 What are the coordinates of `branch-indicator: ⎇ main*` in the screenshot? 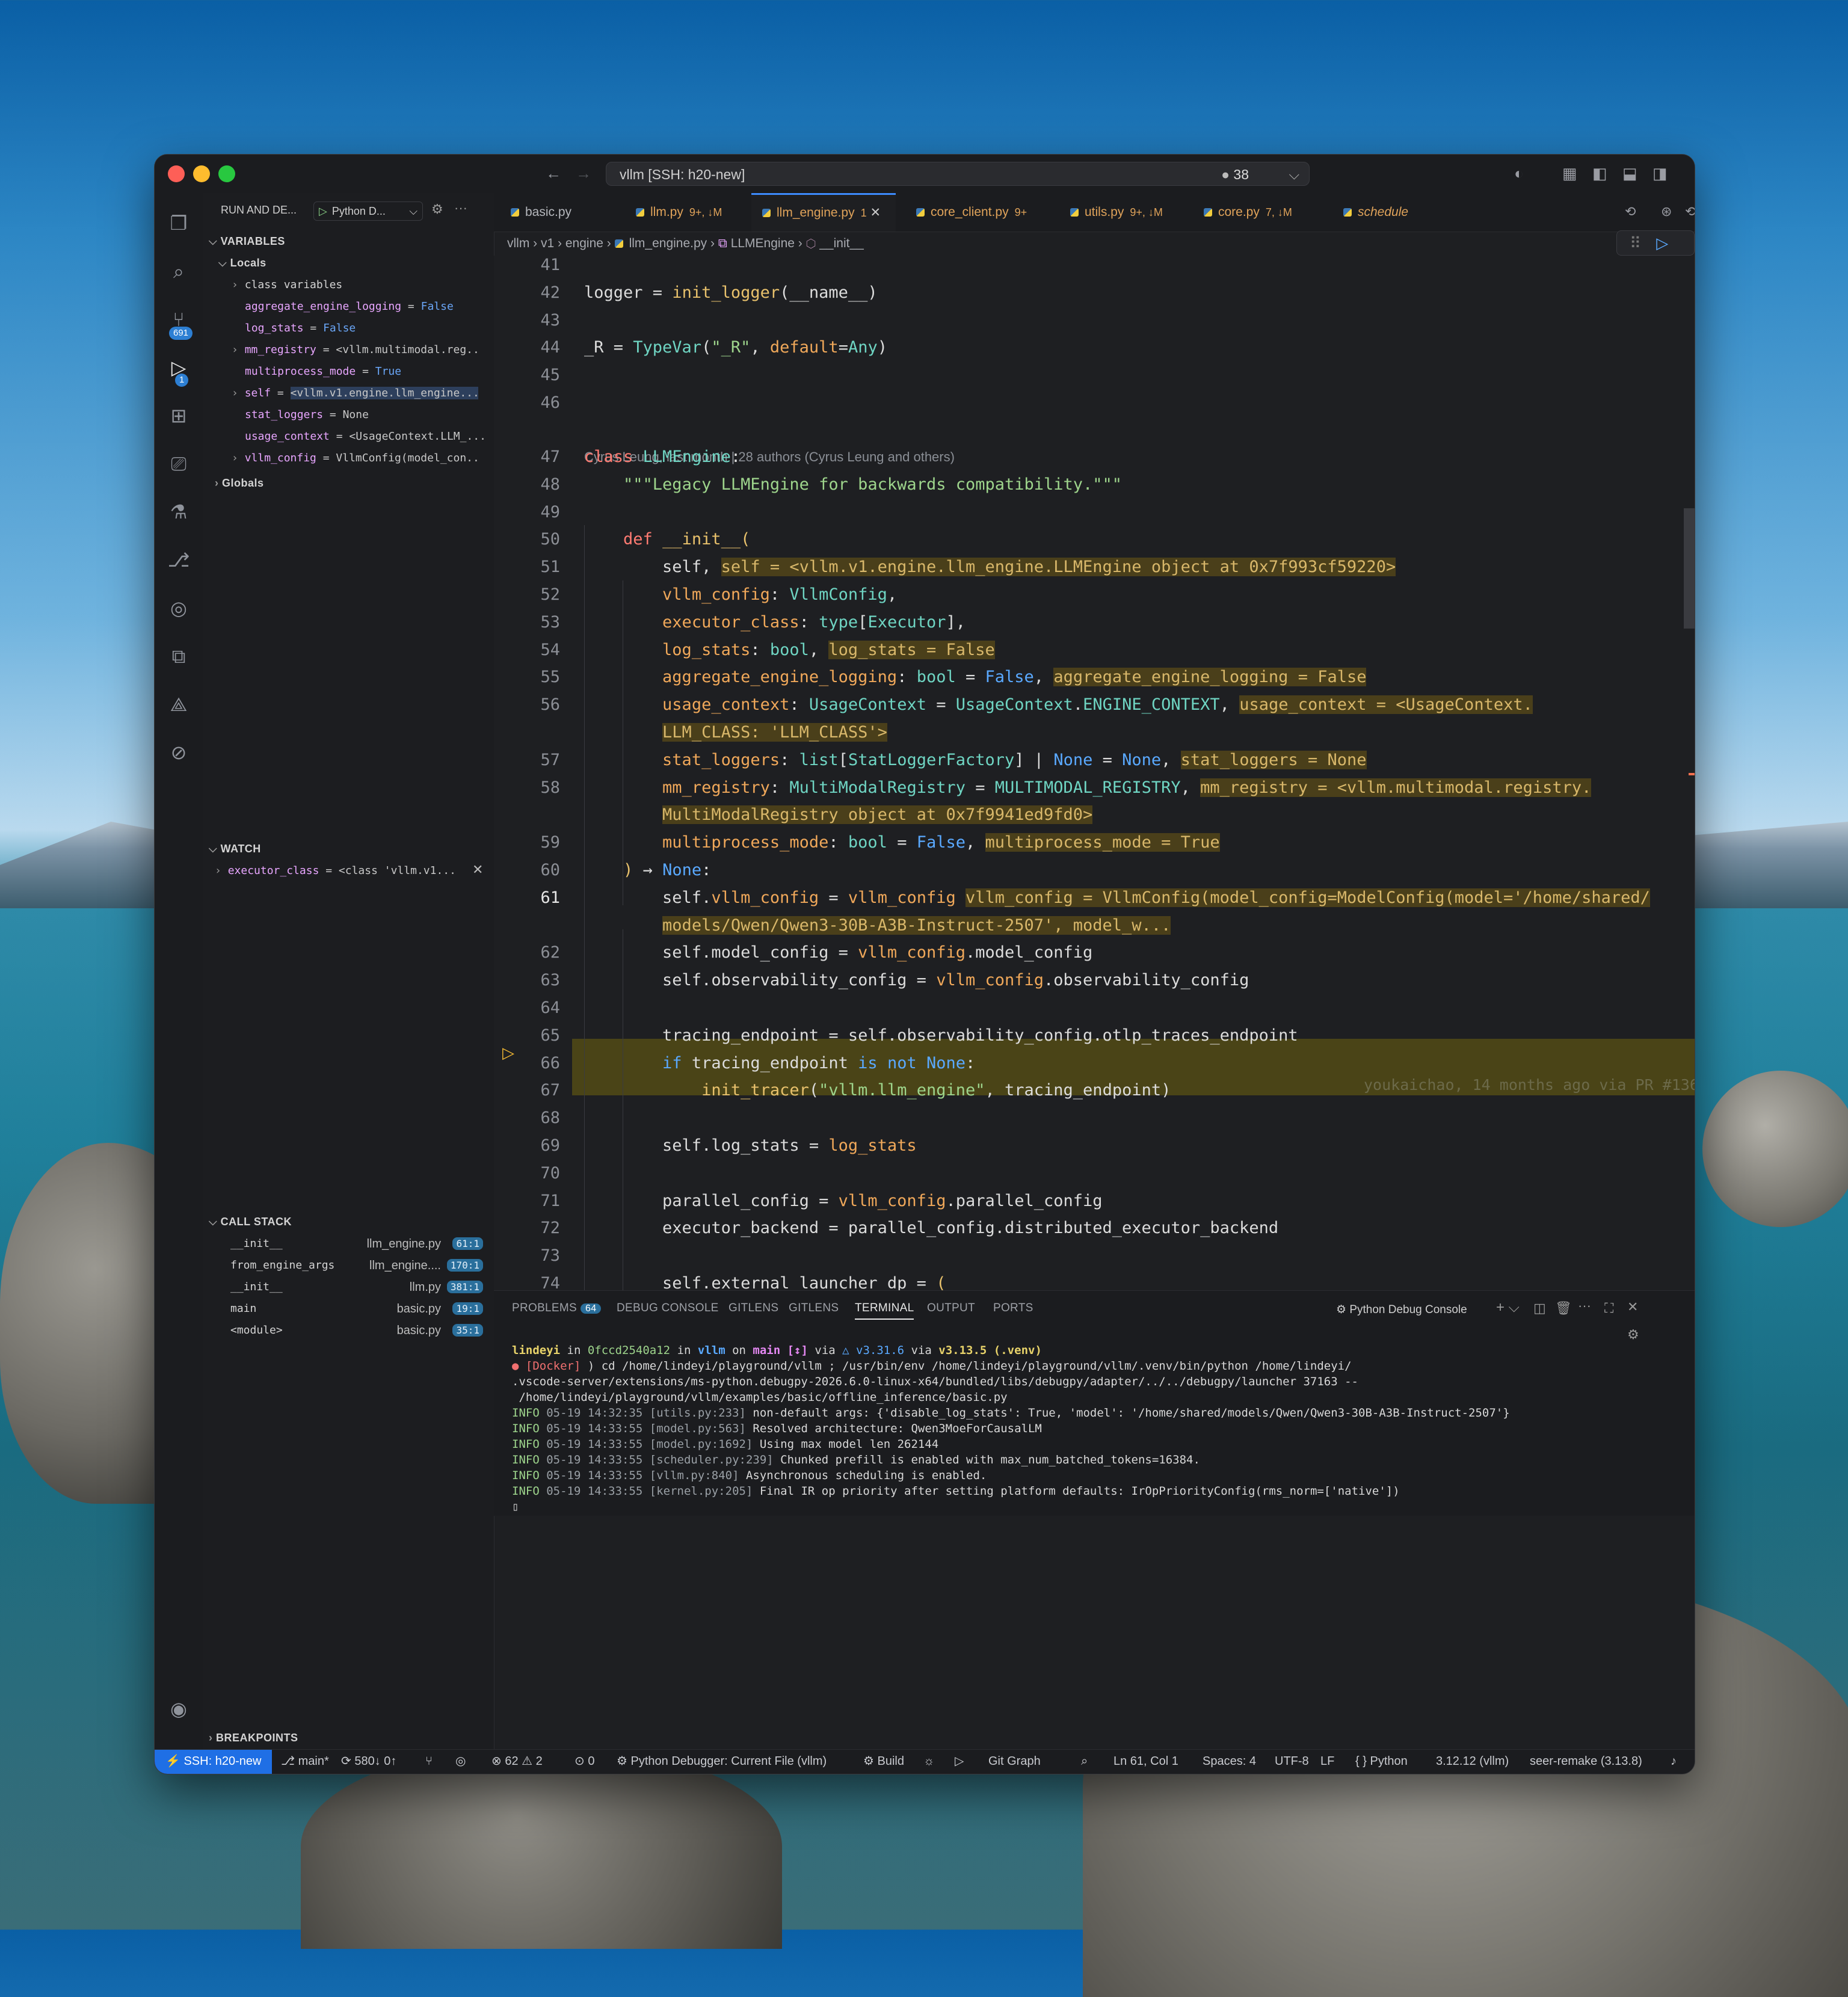 It's located at (305, 1761).